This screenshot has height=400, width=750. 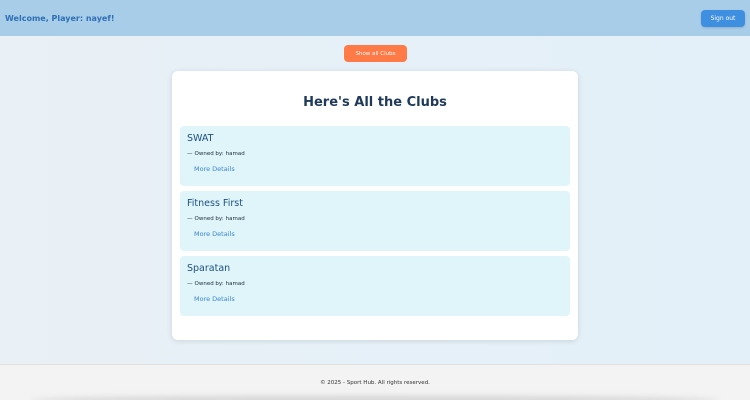 What do you see at coordinates (375, 53) in the screenshot?
I see `show-all-clubs-button: Show all Clubs` at bounding box center [375, 53].